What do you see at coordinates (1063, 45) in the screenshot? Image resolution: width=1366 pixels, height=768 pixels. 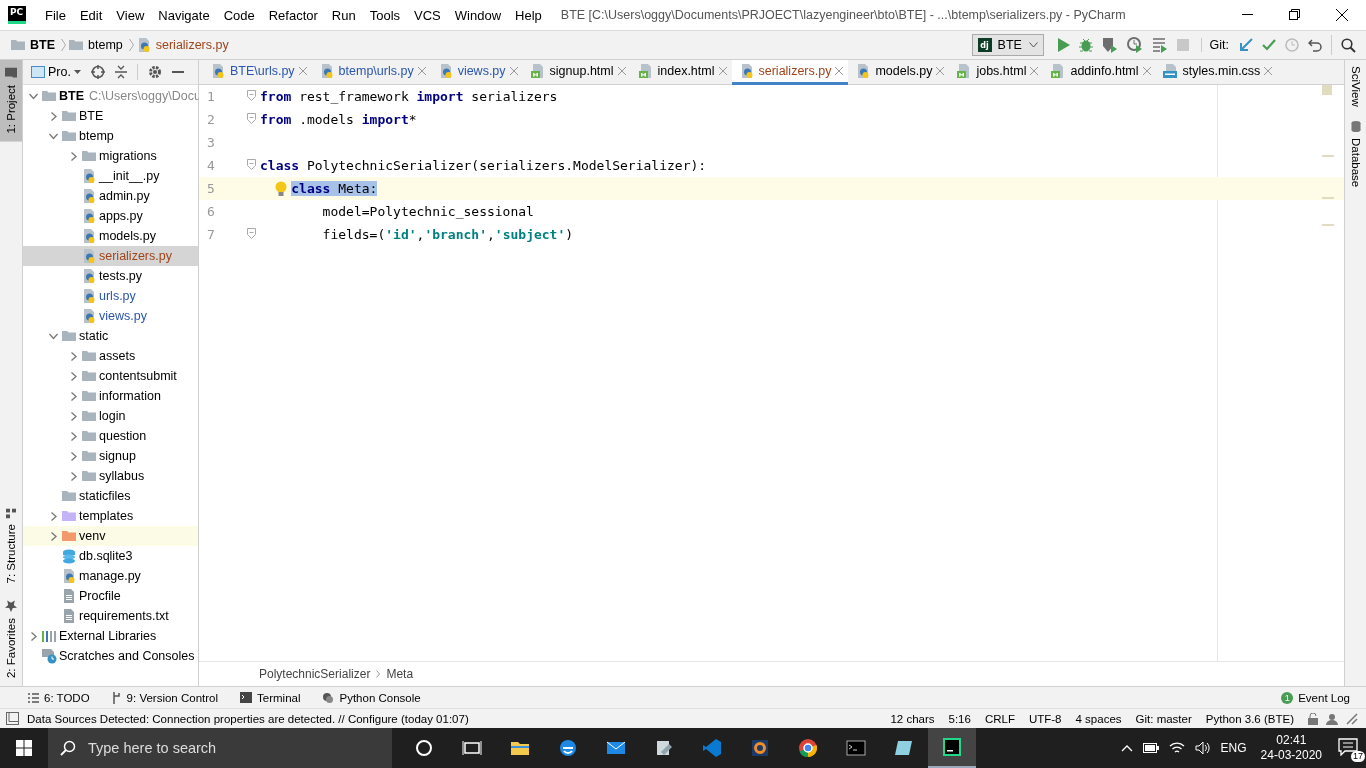 I see `run-icon` at bounding box center [1063, 45].